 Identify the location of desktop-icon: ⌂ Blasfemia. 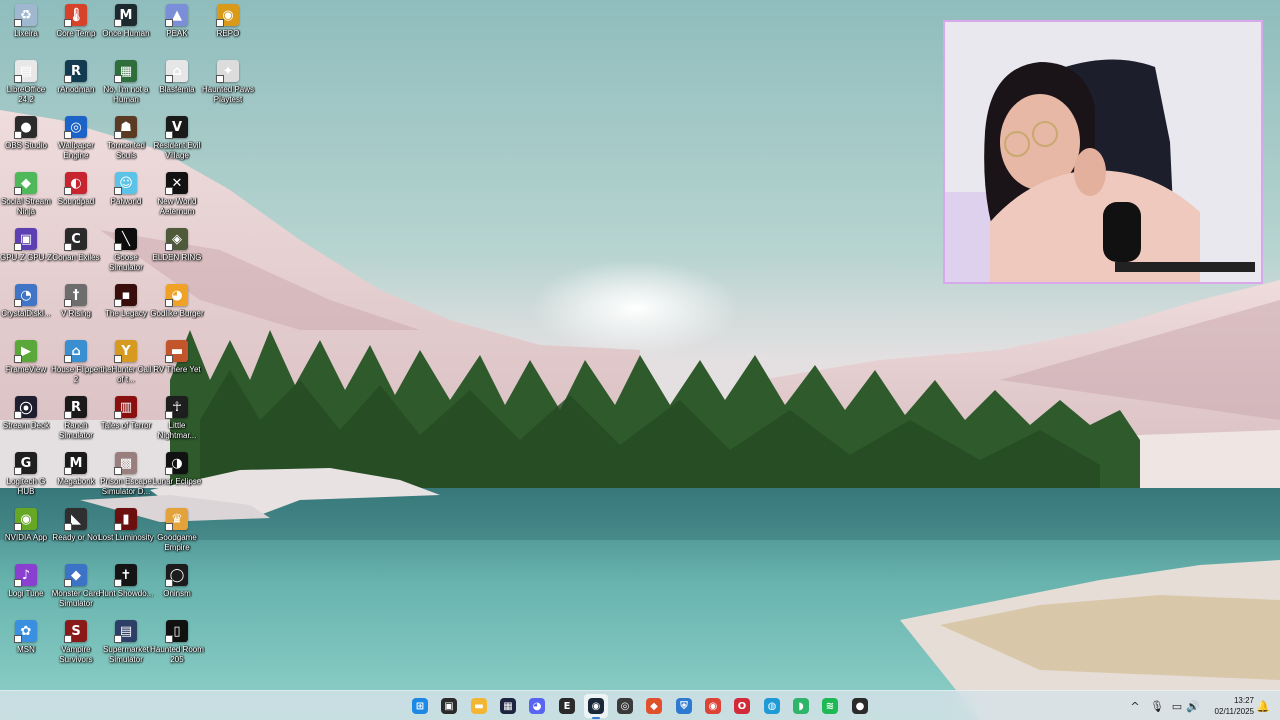
(177, 88).